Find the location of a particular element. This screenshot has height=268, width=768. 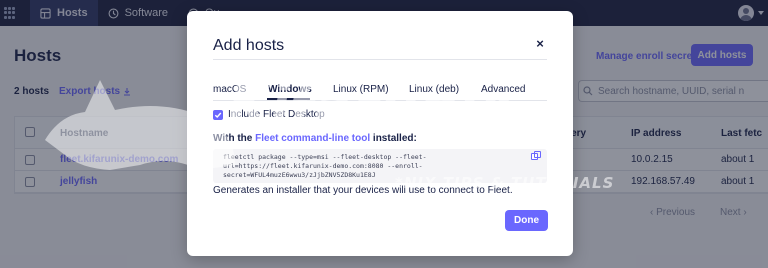

tab-linux-rpm: Linux (RPM) is located at coordinates (361, 89).